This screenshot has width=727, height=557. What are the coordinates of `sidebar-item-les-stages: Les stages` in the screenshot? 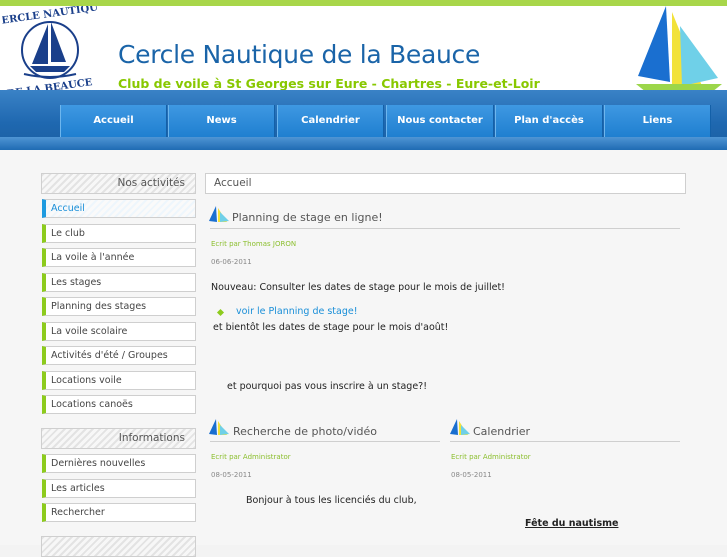 It's located at (119, 282).